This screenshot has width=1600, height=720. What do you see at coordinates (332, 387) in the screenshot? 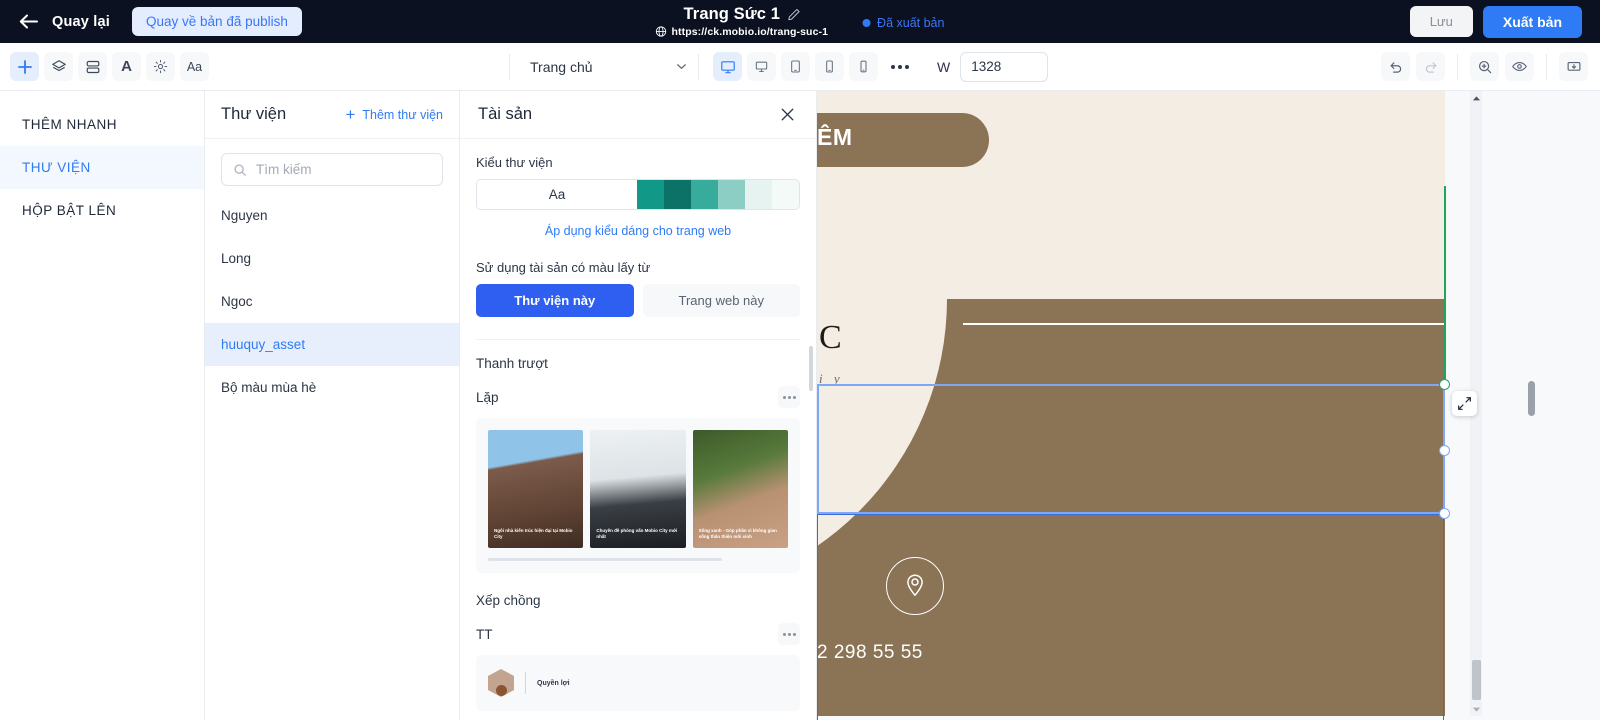
I see `list-item: Bộ màu mùa hè` at bounding box center [332, 387].